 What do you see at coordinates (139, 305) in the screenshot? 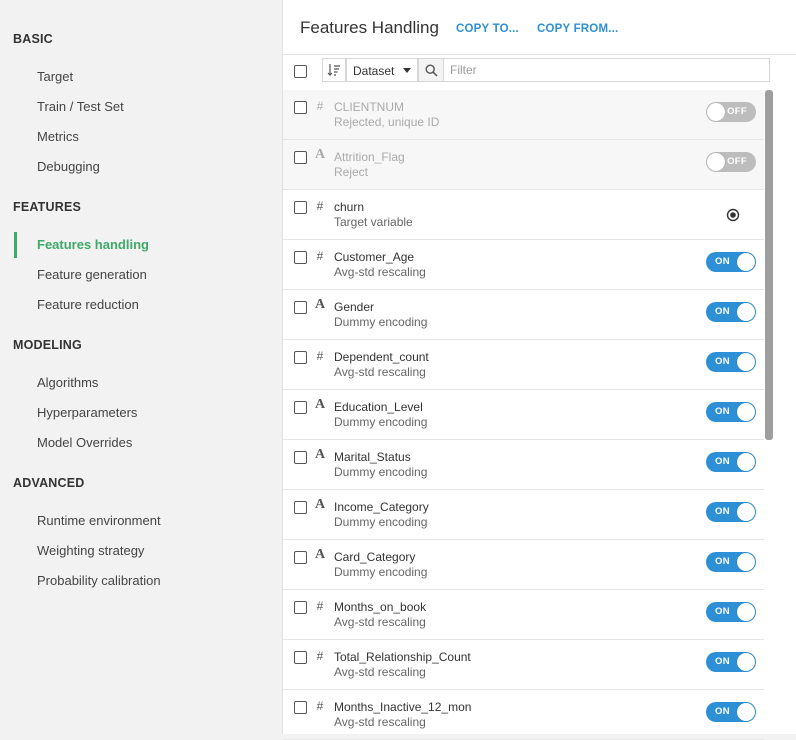
I see `nav-item-feature-reduction: Feature reduction` at bounding box center [139, 305].